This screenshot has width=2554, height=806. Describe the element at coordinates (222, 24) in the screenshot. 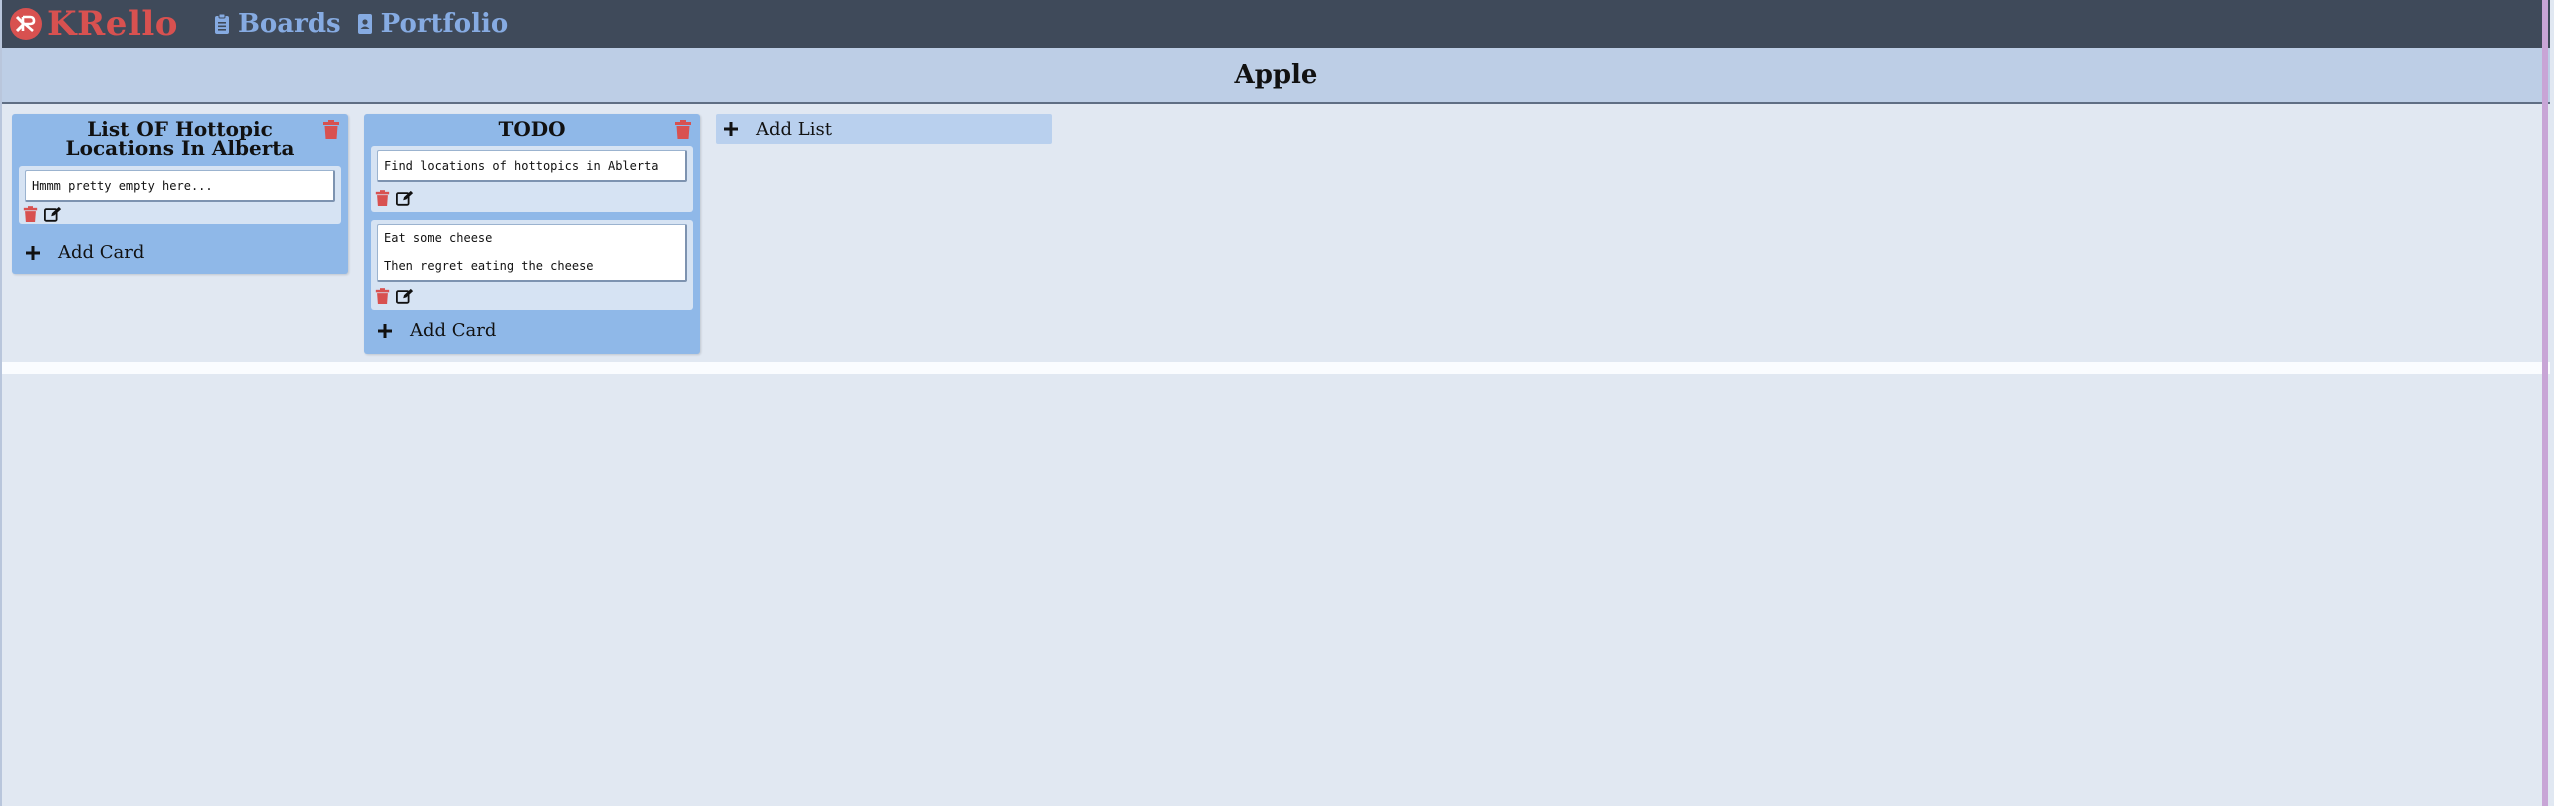

I see `clipboard-icon` at that location.